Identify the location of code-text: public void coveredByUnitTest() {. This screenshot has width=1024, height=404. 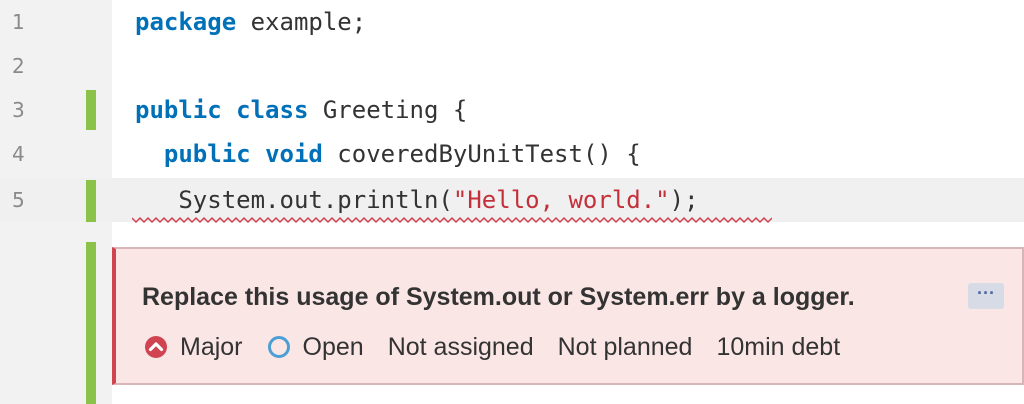
(388, 154).